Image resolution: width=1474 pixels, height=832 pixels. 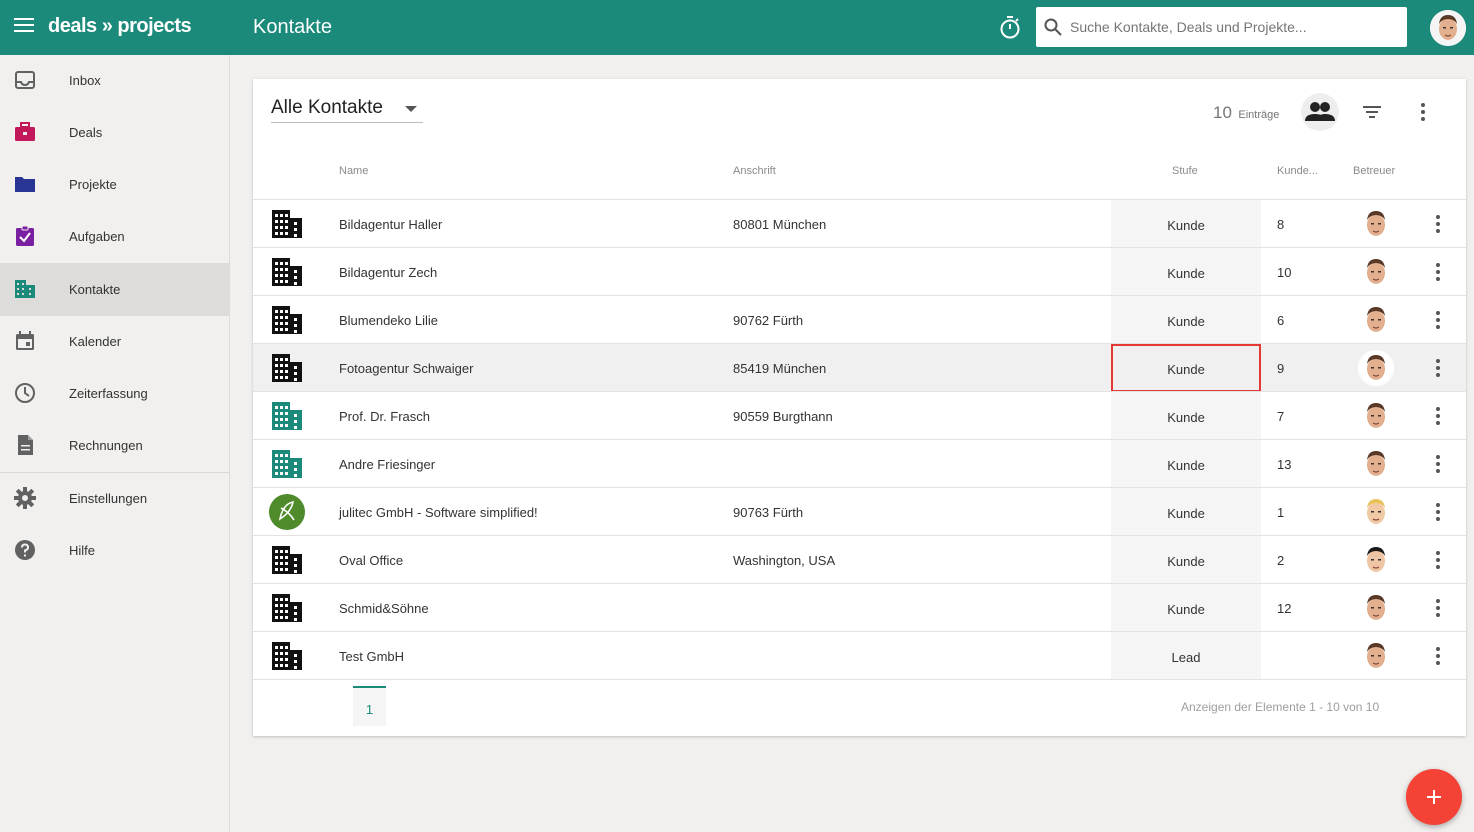 What do you see at coordinates (1448, 28) in the screenshot?
I see `user-avatar` at bounding box center [1448, 28].